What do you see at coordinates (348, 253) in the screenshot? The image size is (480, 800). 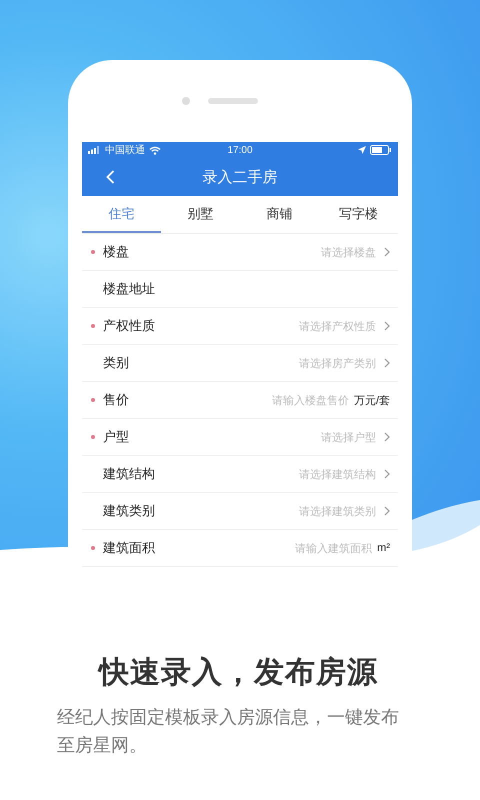 I see `select-placeholder: 请选择楼盘` at bounding box center [348, 253].